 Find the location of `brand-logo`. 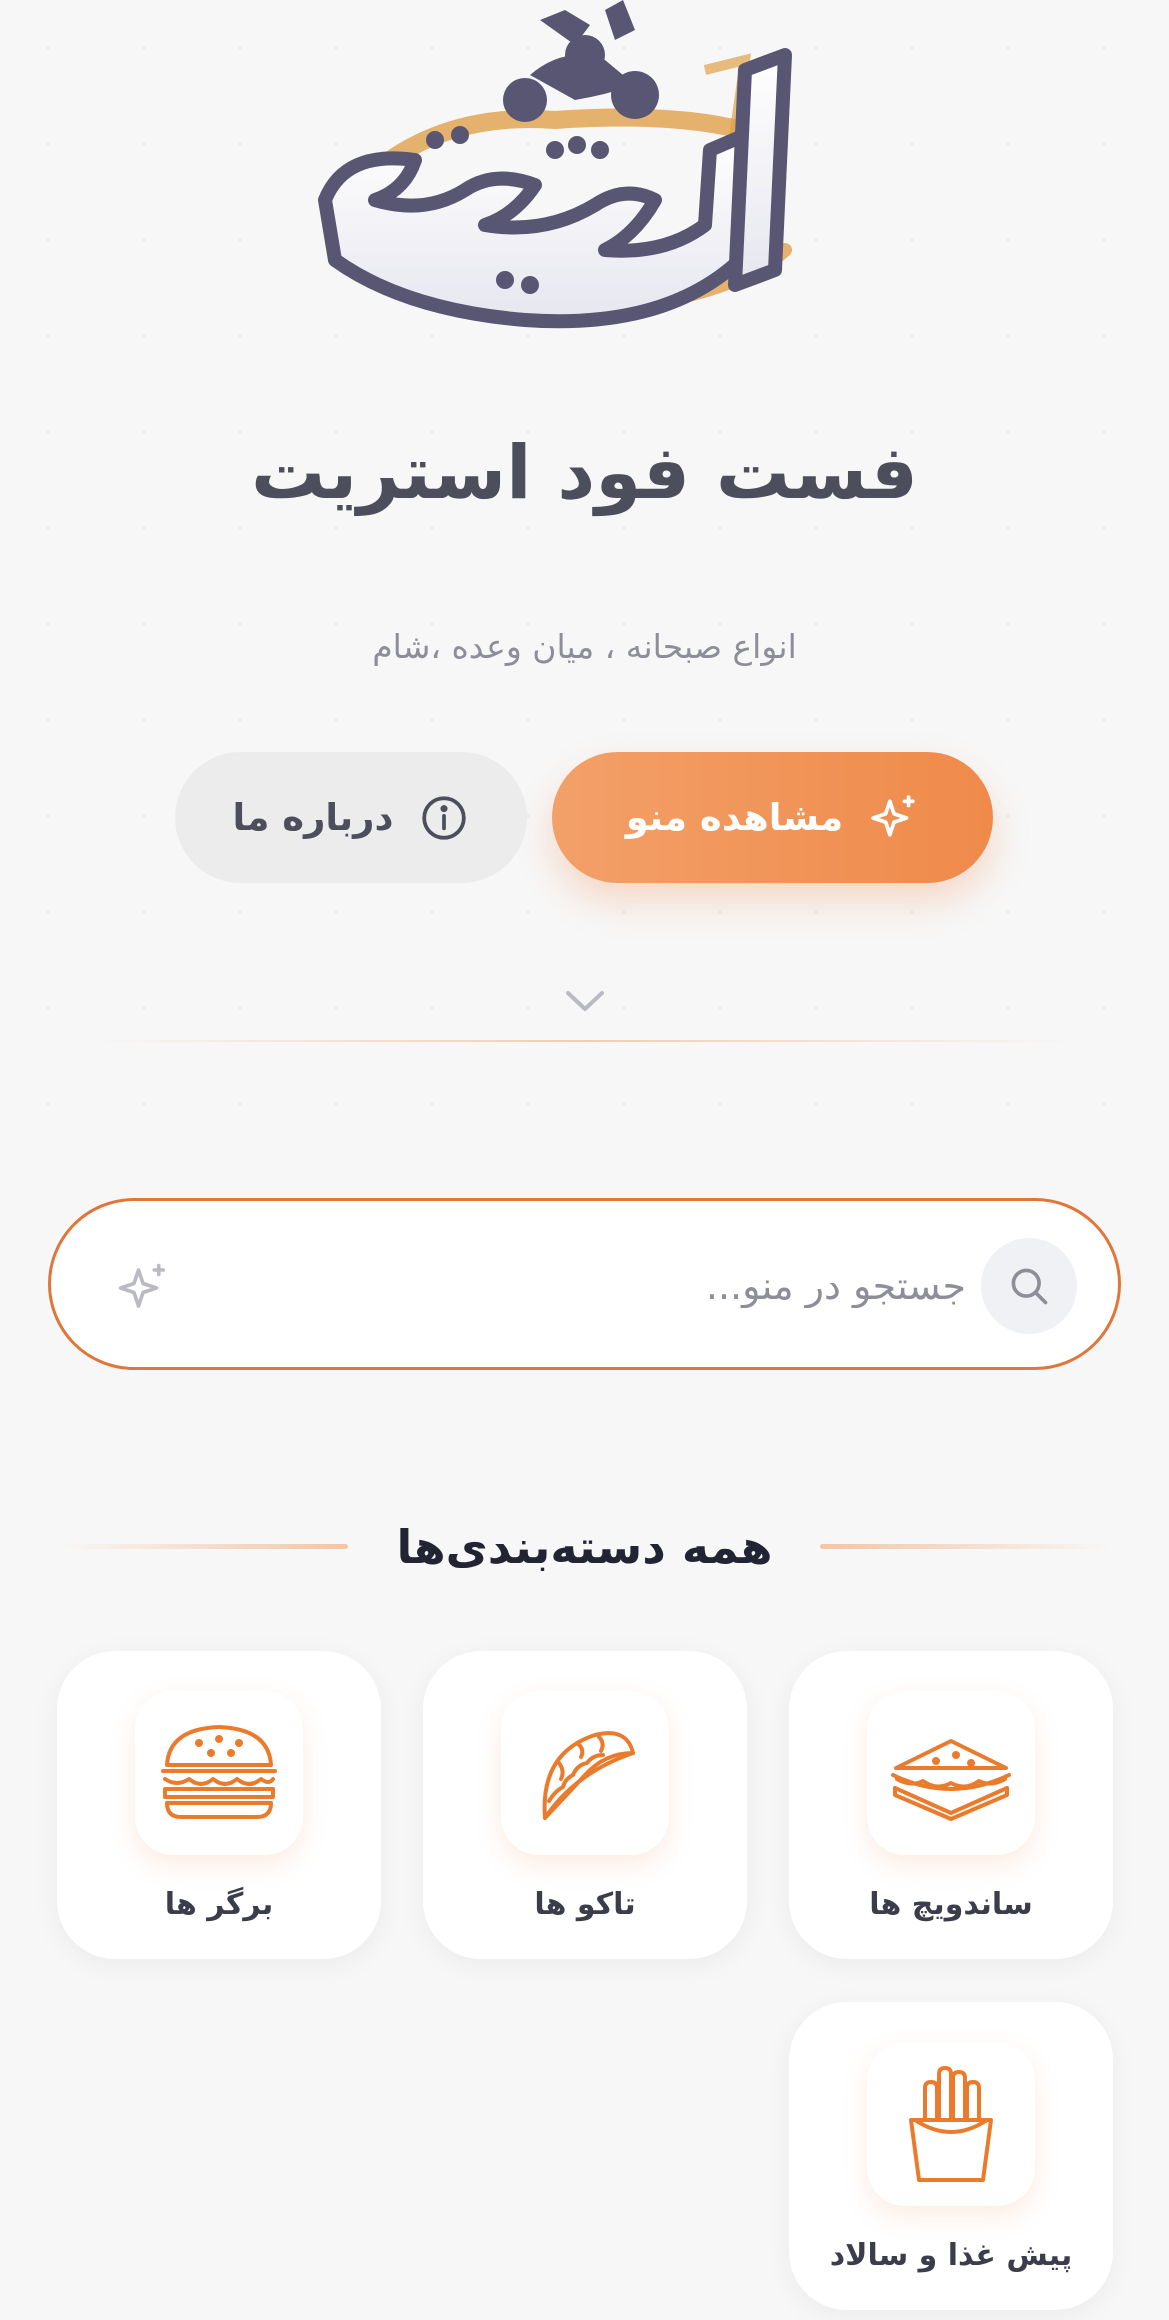

brand-logo is located at coordinates (555, 164).